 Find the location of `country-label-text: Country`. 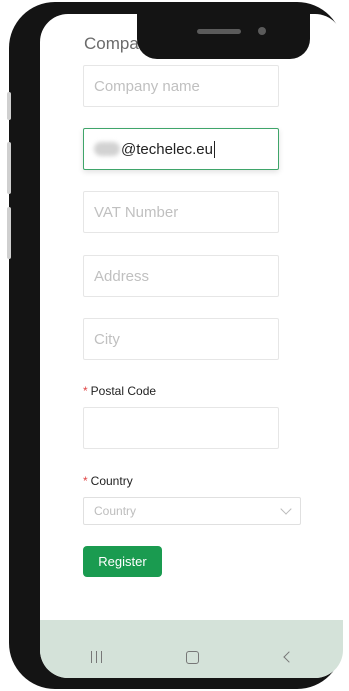

country-label-text: Country is located at coordinates (111, 481).